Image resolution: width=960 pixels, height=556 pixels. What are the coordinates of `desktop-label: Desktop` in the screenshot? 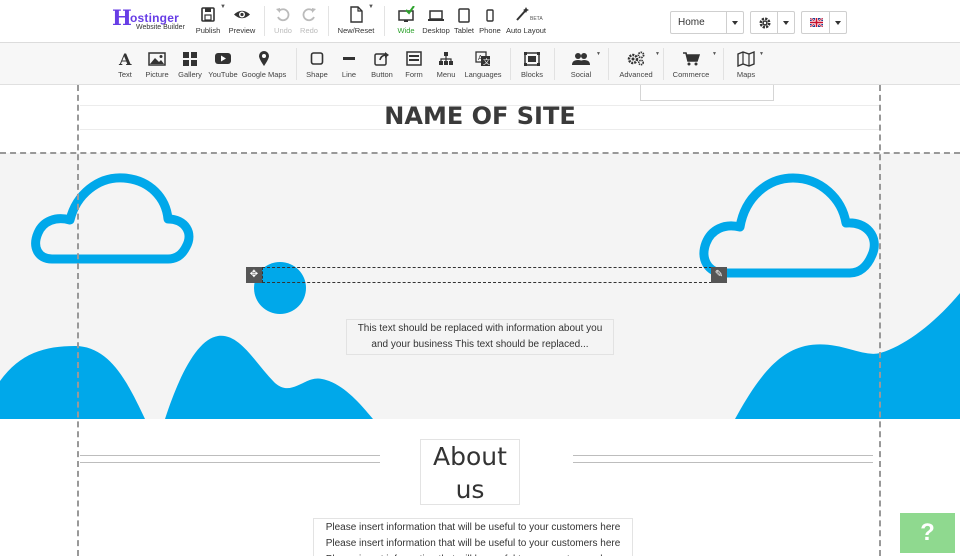 It's located at (436, 30).